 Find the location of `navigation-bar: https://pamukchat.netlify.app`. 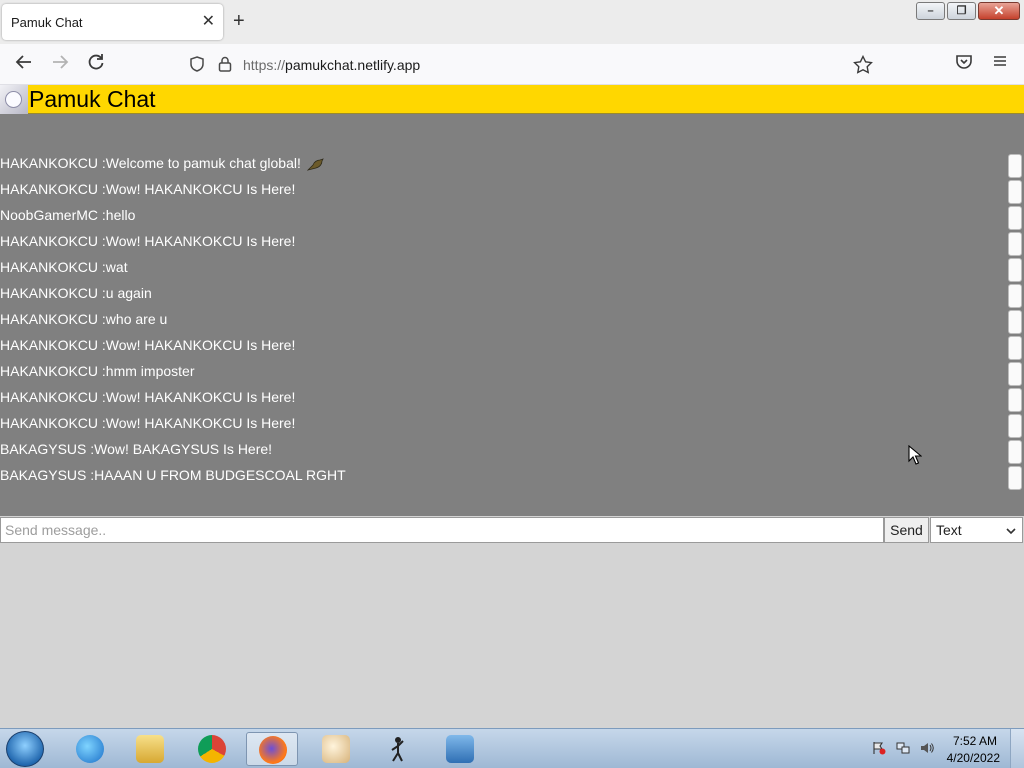

navigation-bar: https://pamukchat.netlify.app is located at coordinates (512, 64).